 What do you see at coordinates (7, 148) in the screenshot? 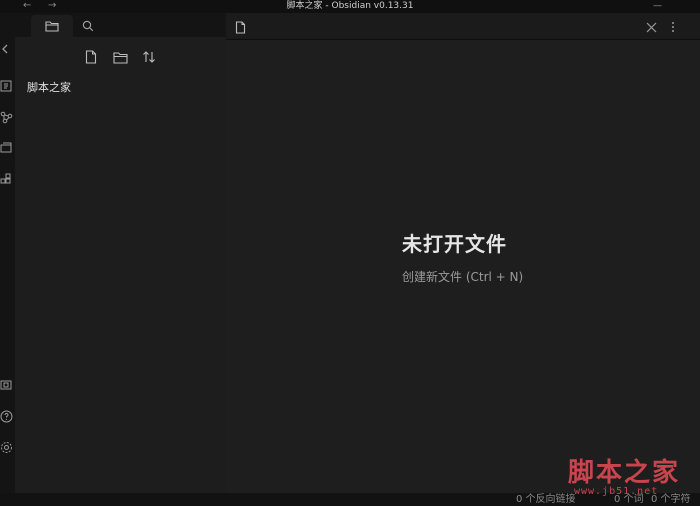
I see `open-slides-icon` at bounding box center [7, 148].